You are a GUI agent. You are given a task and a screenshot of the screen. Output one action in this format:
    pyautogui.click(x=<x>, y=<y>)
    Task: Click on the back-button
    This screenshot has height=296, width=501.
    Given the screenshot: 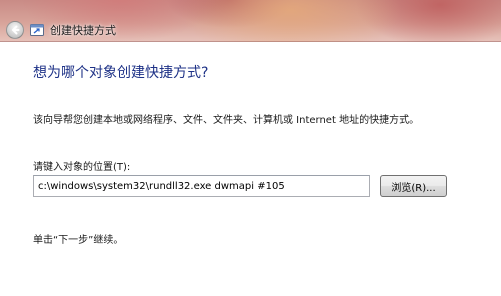 What is the action you would take?
    pyautogui.click(x=15, y=30)
    